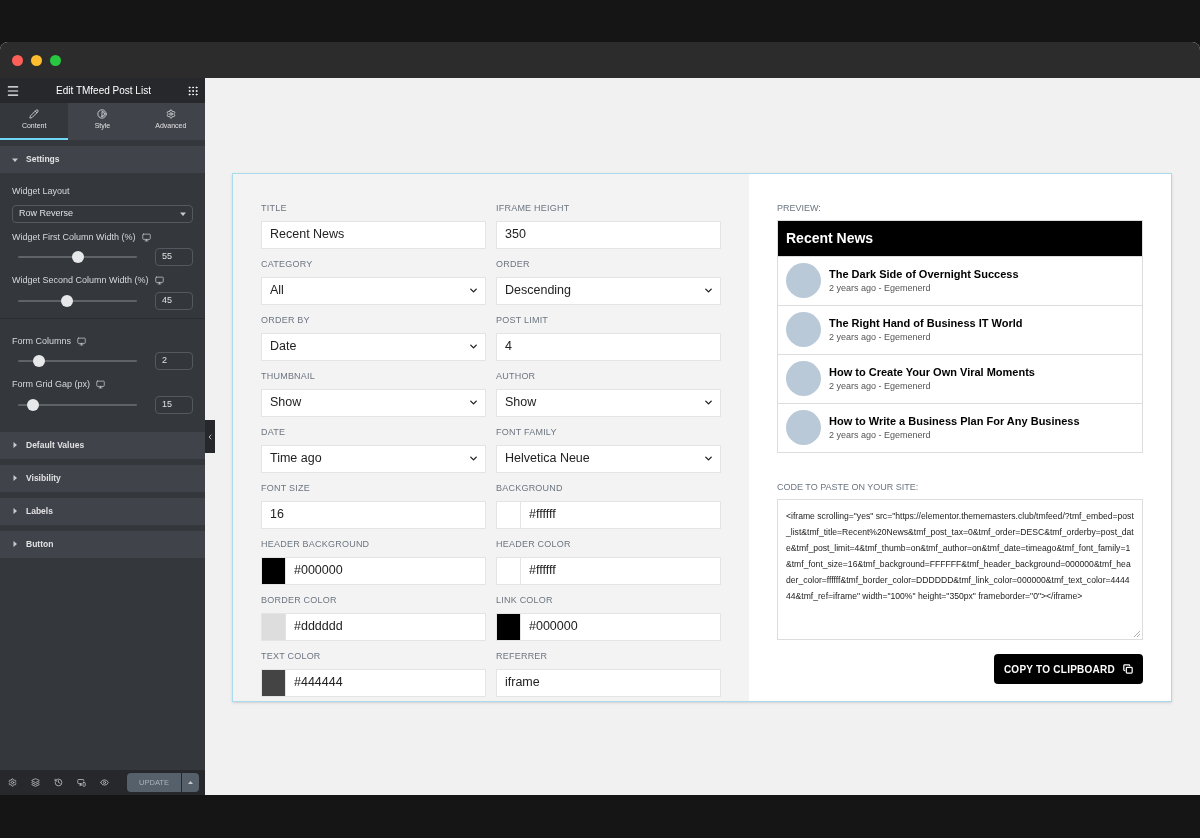  Describe the element at coordinates (373, 234) in the screenshot. I see `input-field: Recent News` at that location.